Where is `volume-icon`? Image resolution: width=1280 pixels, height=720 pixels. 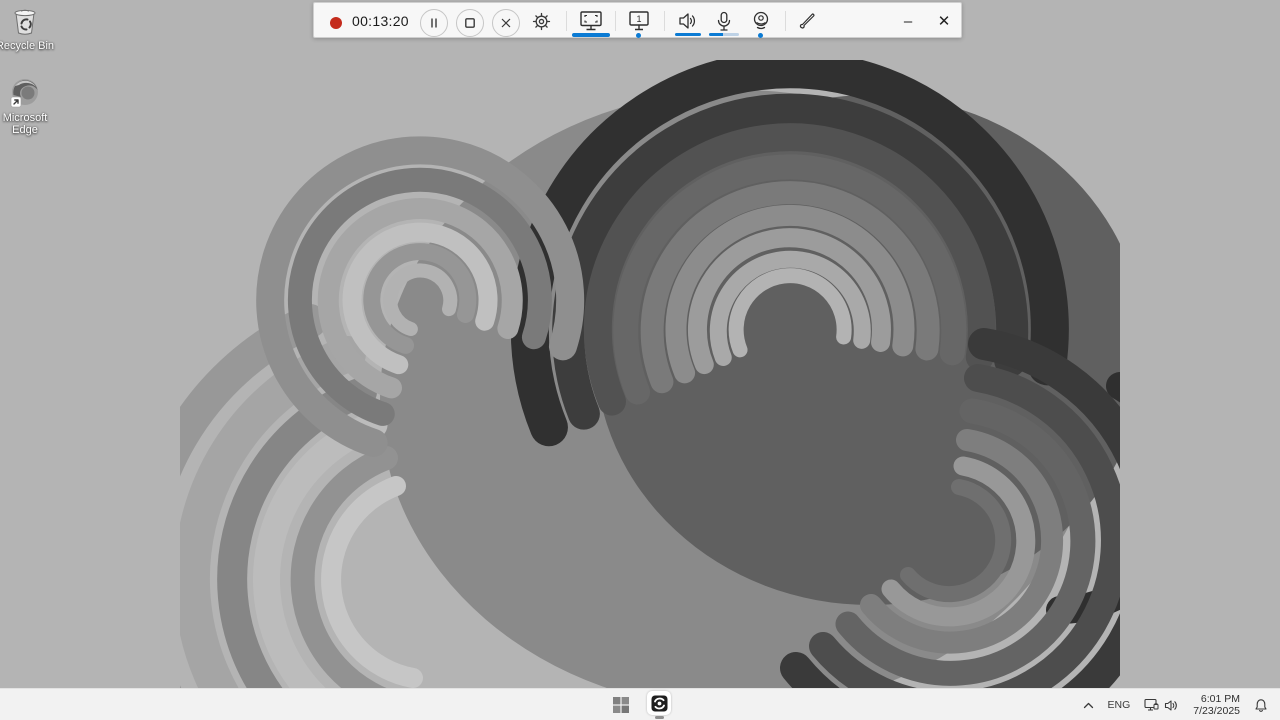
volume-icon is located at coordinates (1171, 705).